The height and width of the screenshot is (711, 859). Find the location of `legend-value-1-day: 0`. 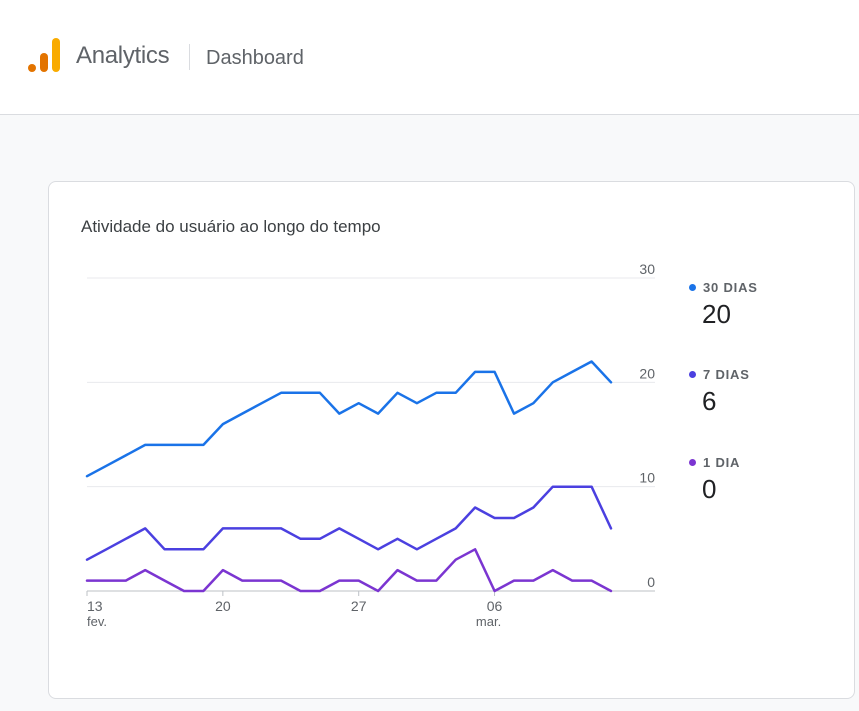

legend-value-1-day: 0 is located at coordinates (709, 489).